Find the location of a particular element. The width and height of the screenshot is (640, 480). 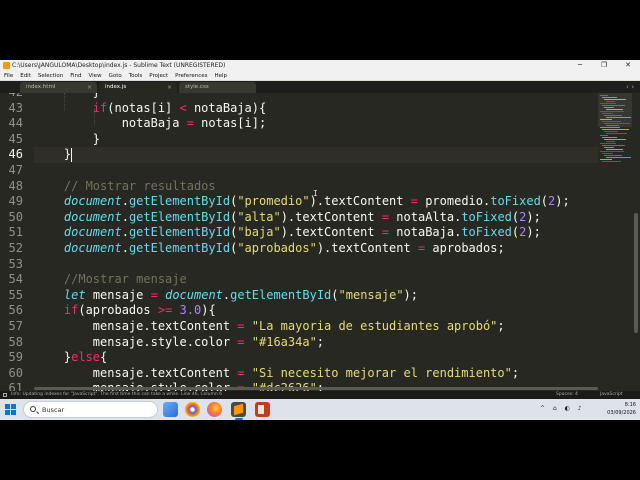

line-number: 53 is located at coordinates (15, 263).